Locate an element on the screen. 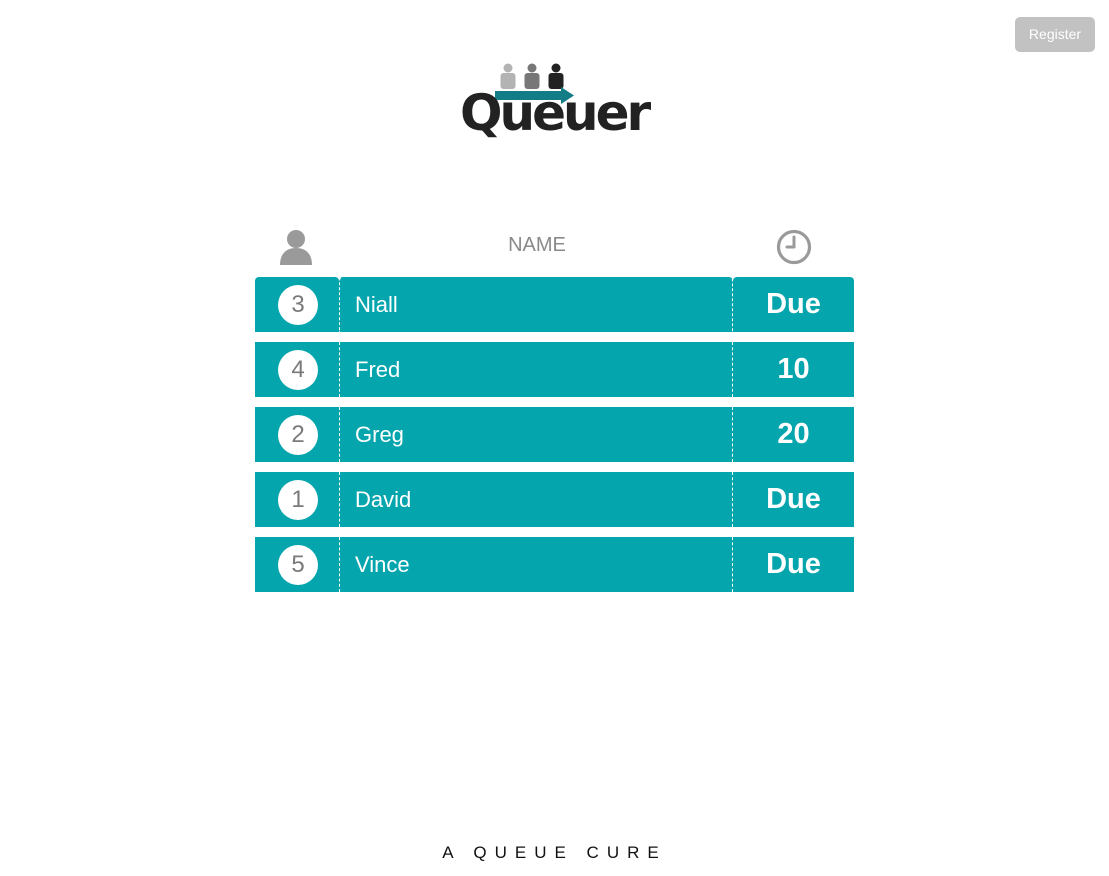 This screenshot has height=876, width=1109. person-name: Niall is located at coordinates (376, 304).